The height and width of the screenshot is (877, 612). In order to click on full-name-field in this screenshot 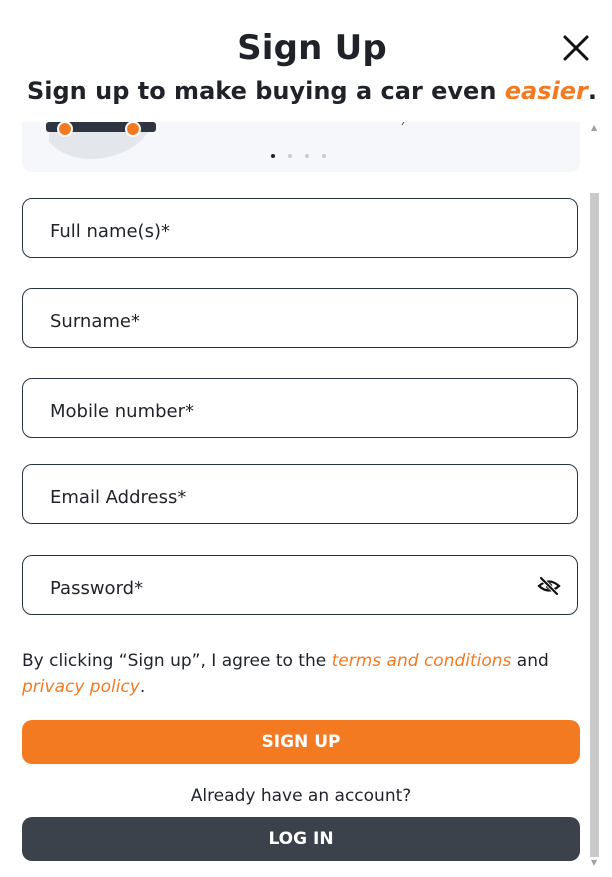, I will do `click(300, 228)`.